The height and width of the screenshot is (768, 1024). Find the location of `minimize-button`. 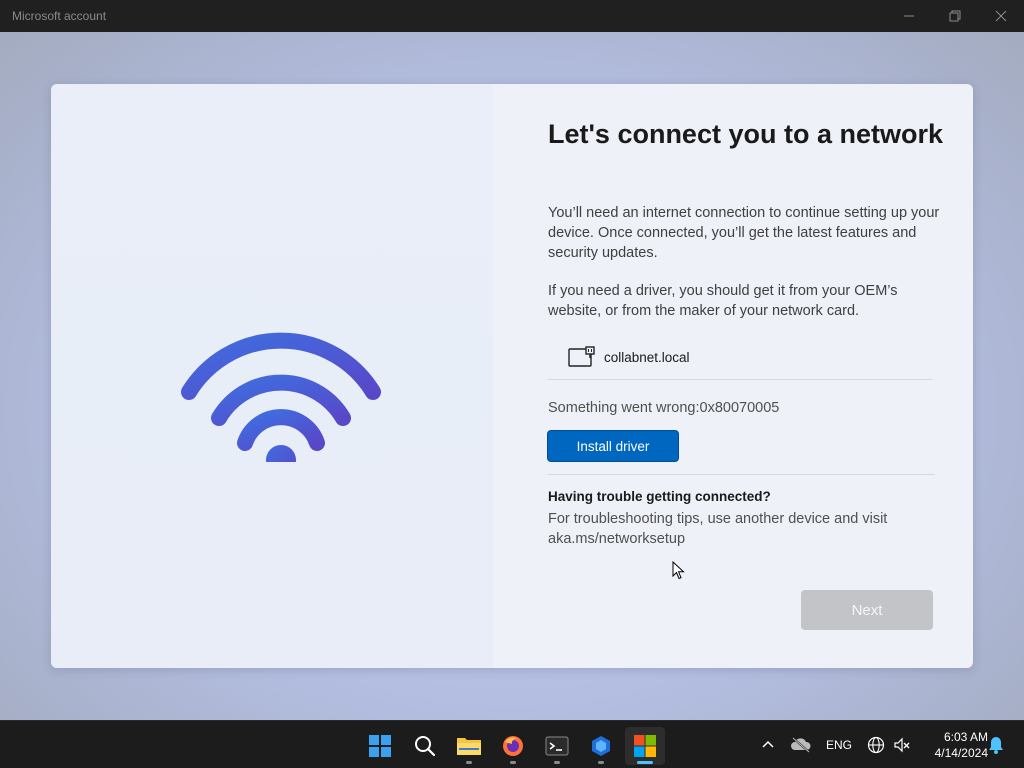

minimize-button is located at coordinates (909, 16).